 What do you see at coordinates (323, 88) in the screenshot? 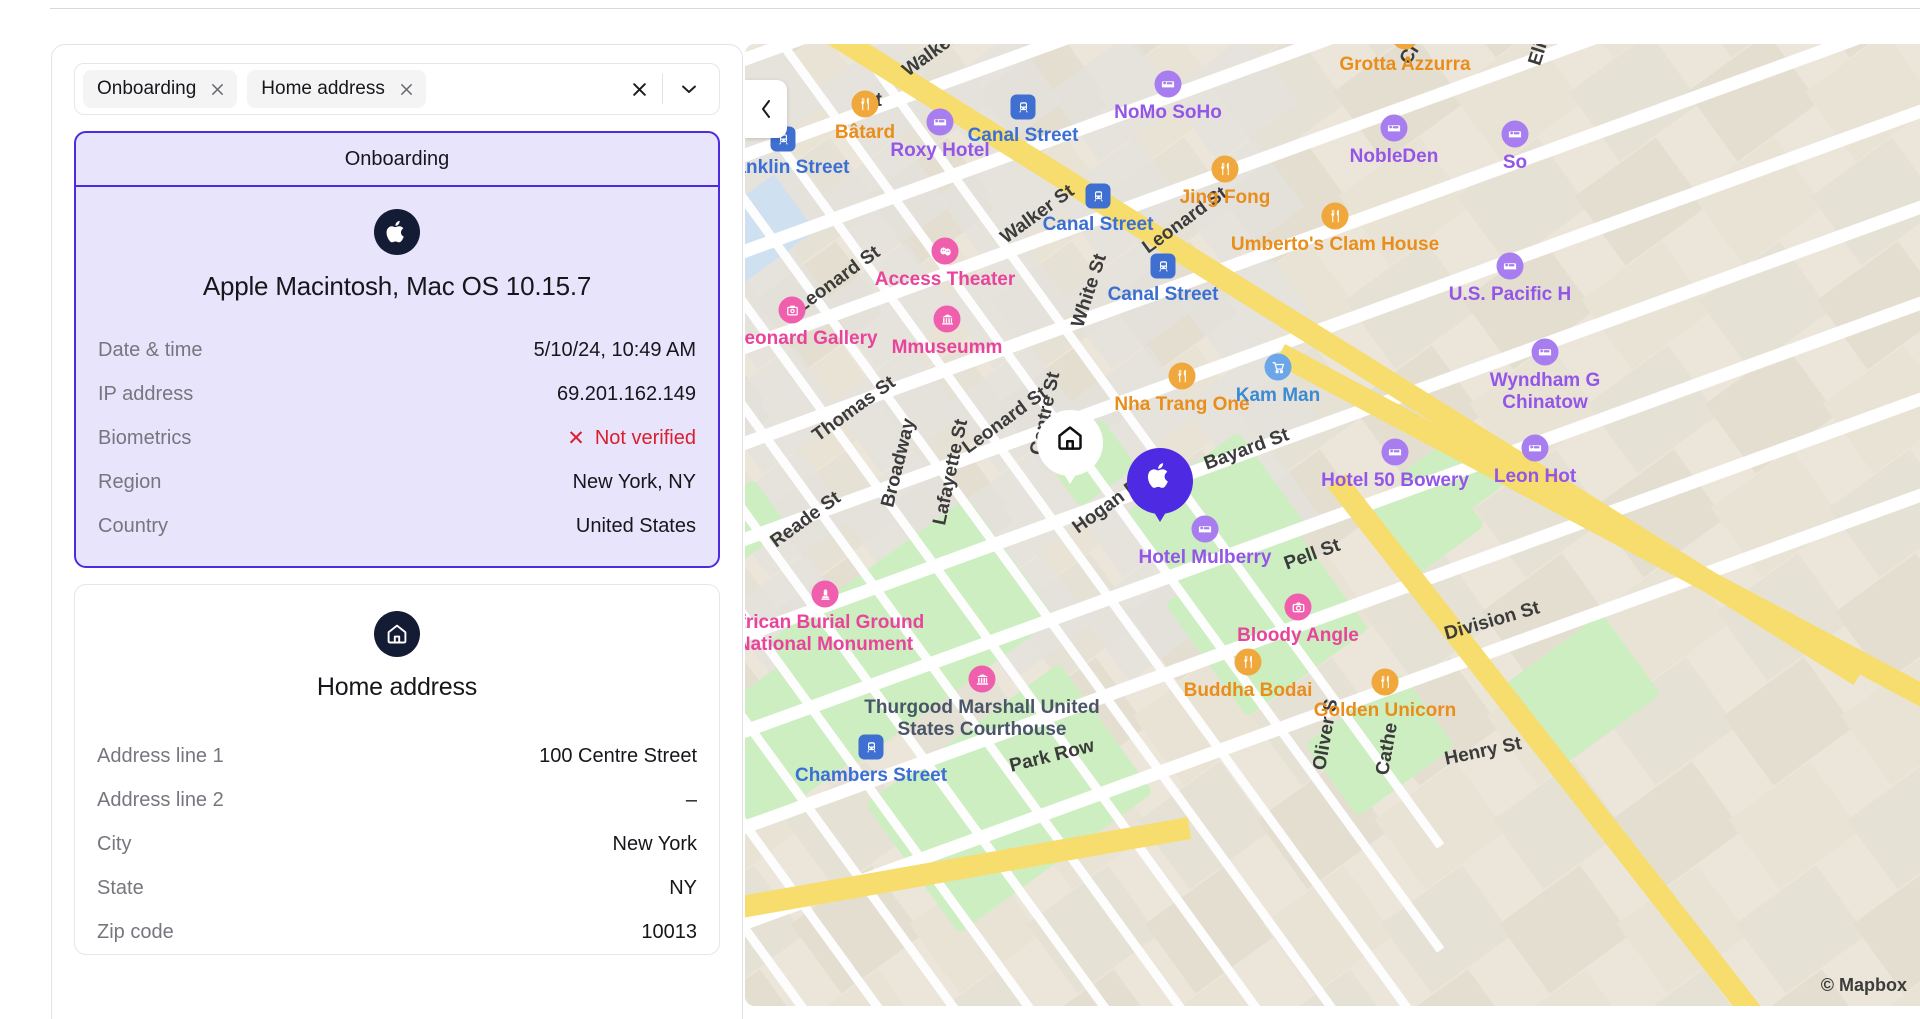
I see `filter-chip-label: Home address` at bounding box center [323, 88].